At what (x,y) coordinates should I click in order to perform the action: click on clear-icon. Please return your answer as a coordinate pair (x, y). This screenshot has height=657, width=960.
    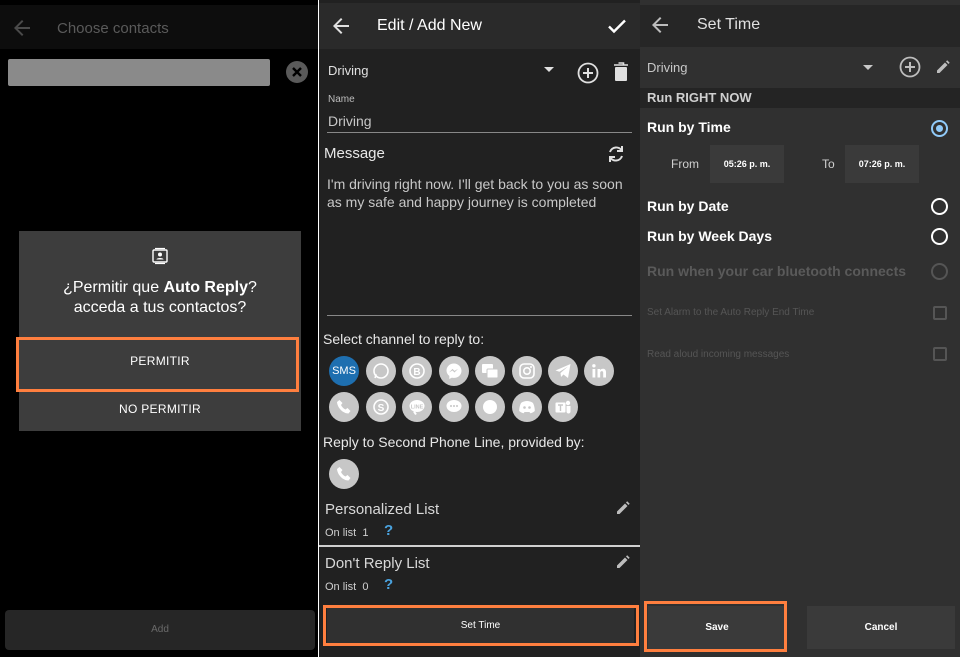
    Looking at the image, I should click on (297, 72).